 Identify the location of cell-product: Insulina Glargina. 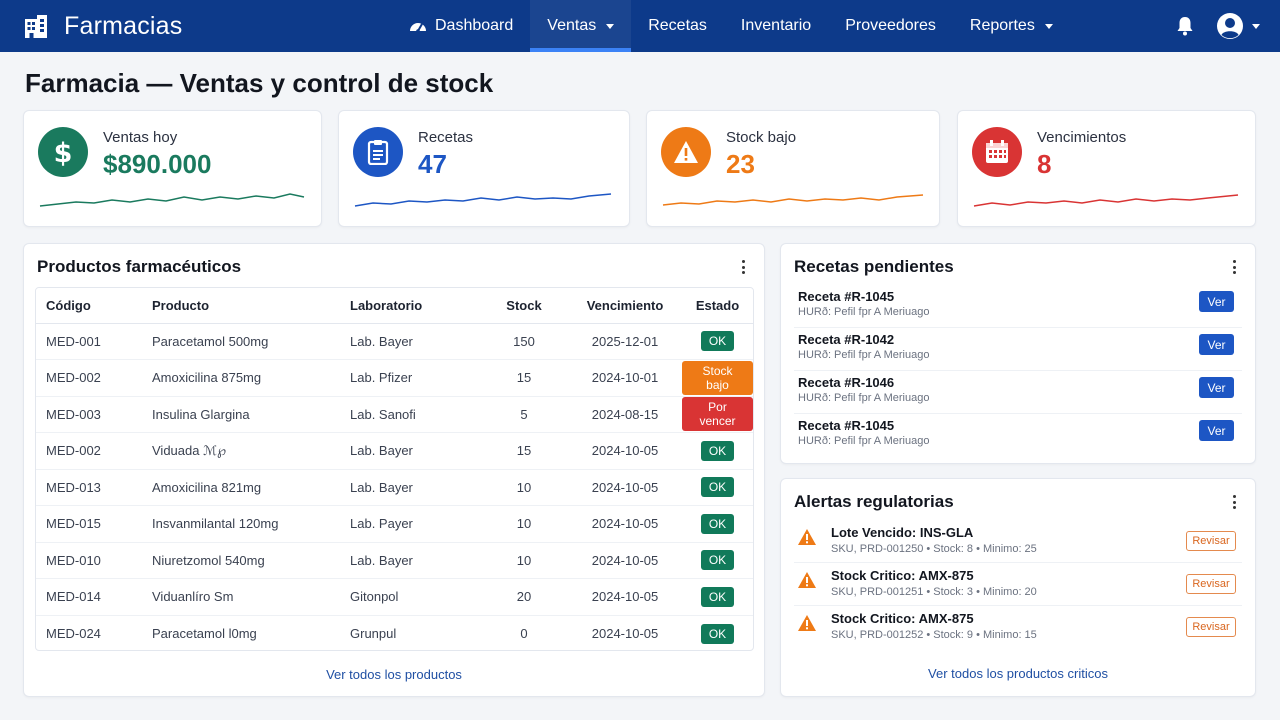
(251, 414).